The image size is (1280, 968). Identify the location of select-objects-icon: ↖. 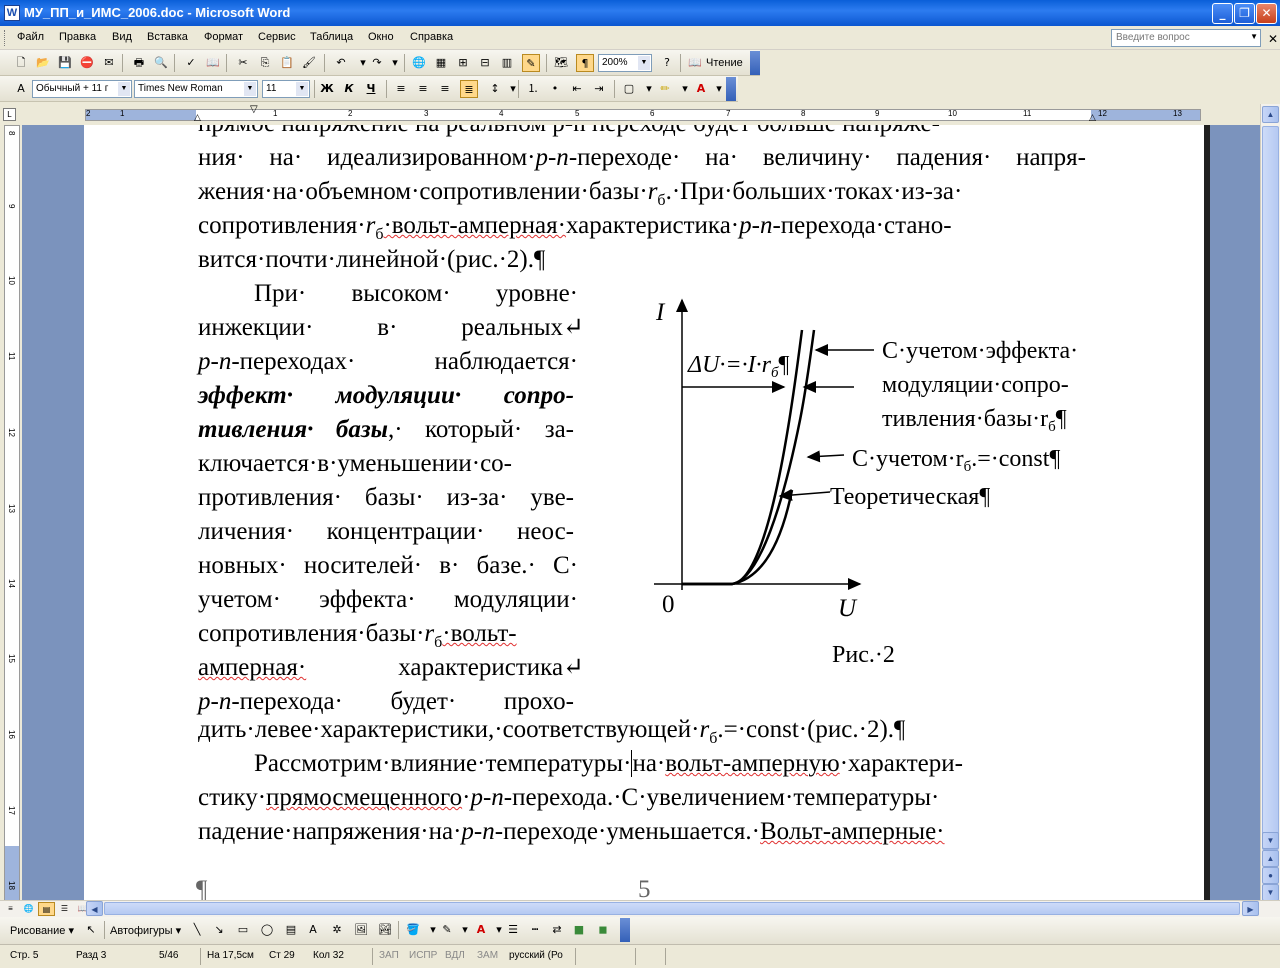
(91, 930).